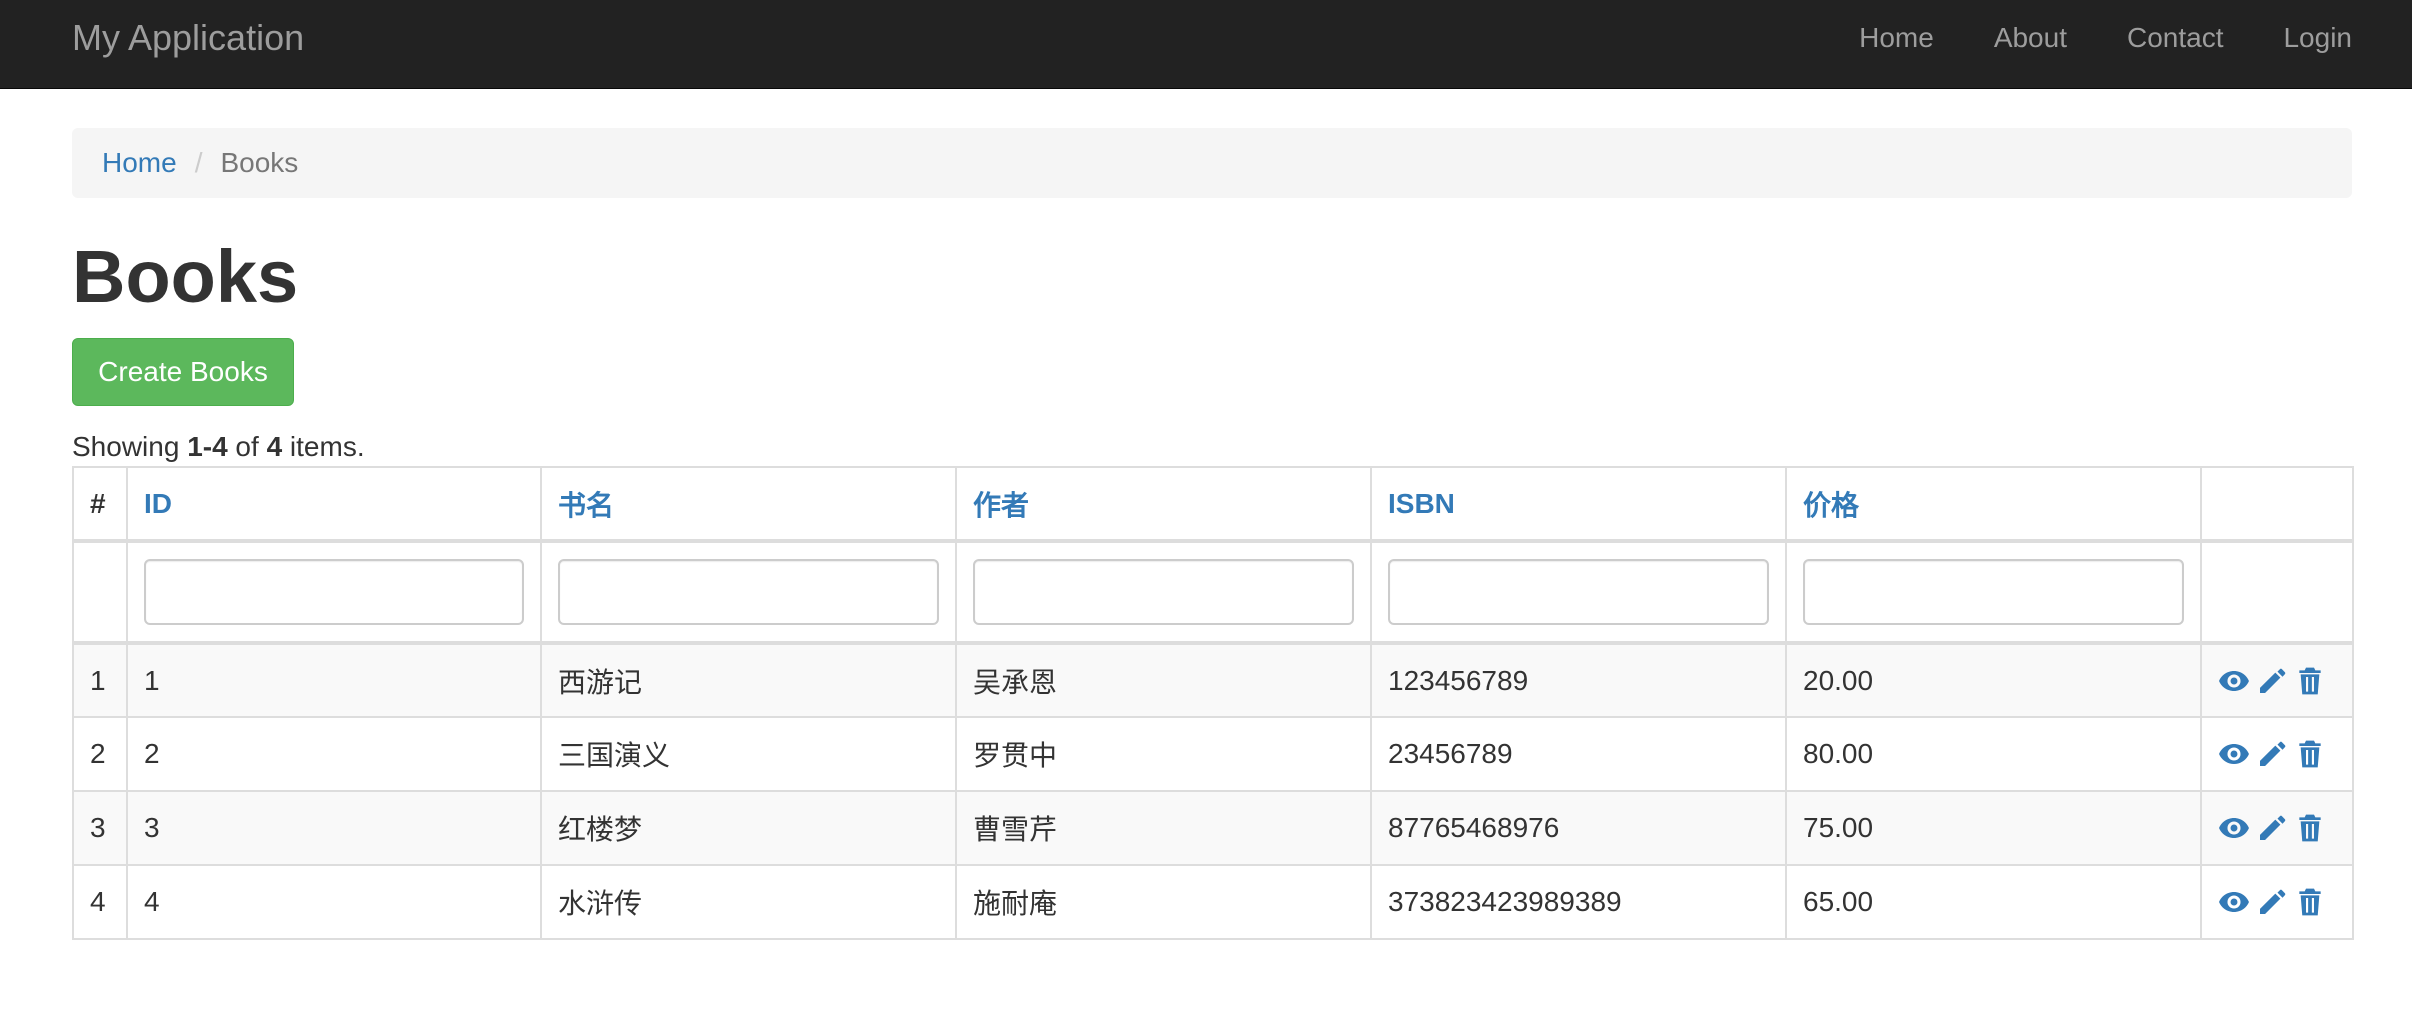 The image size is (2412, 1020). What do you see at coordinates (183, 372) in the screenshot?
I see `create-books-button: Create Books` at bounding box center [183, 372].